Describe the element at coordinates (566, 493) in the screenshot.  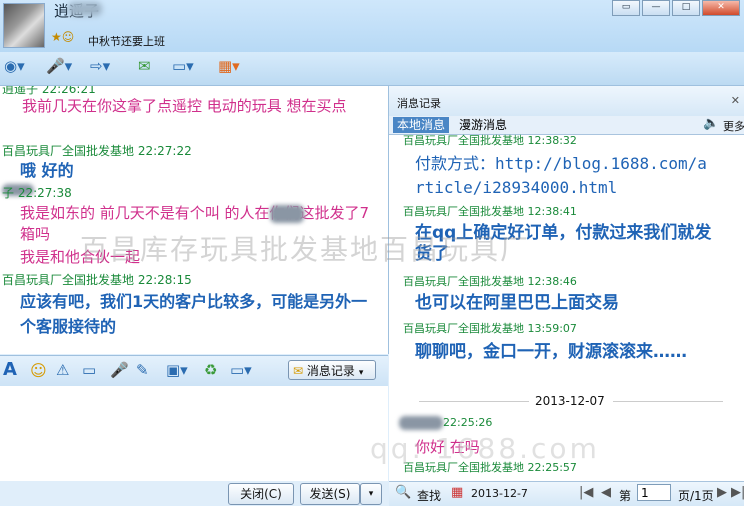
I see `history-footer: 🔍 查找 ▦ 2013-12-7 |◀ ◀ 第 1 页/1页 ▶ ▶|` at that location.